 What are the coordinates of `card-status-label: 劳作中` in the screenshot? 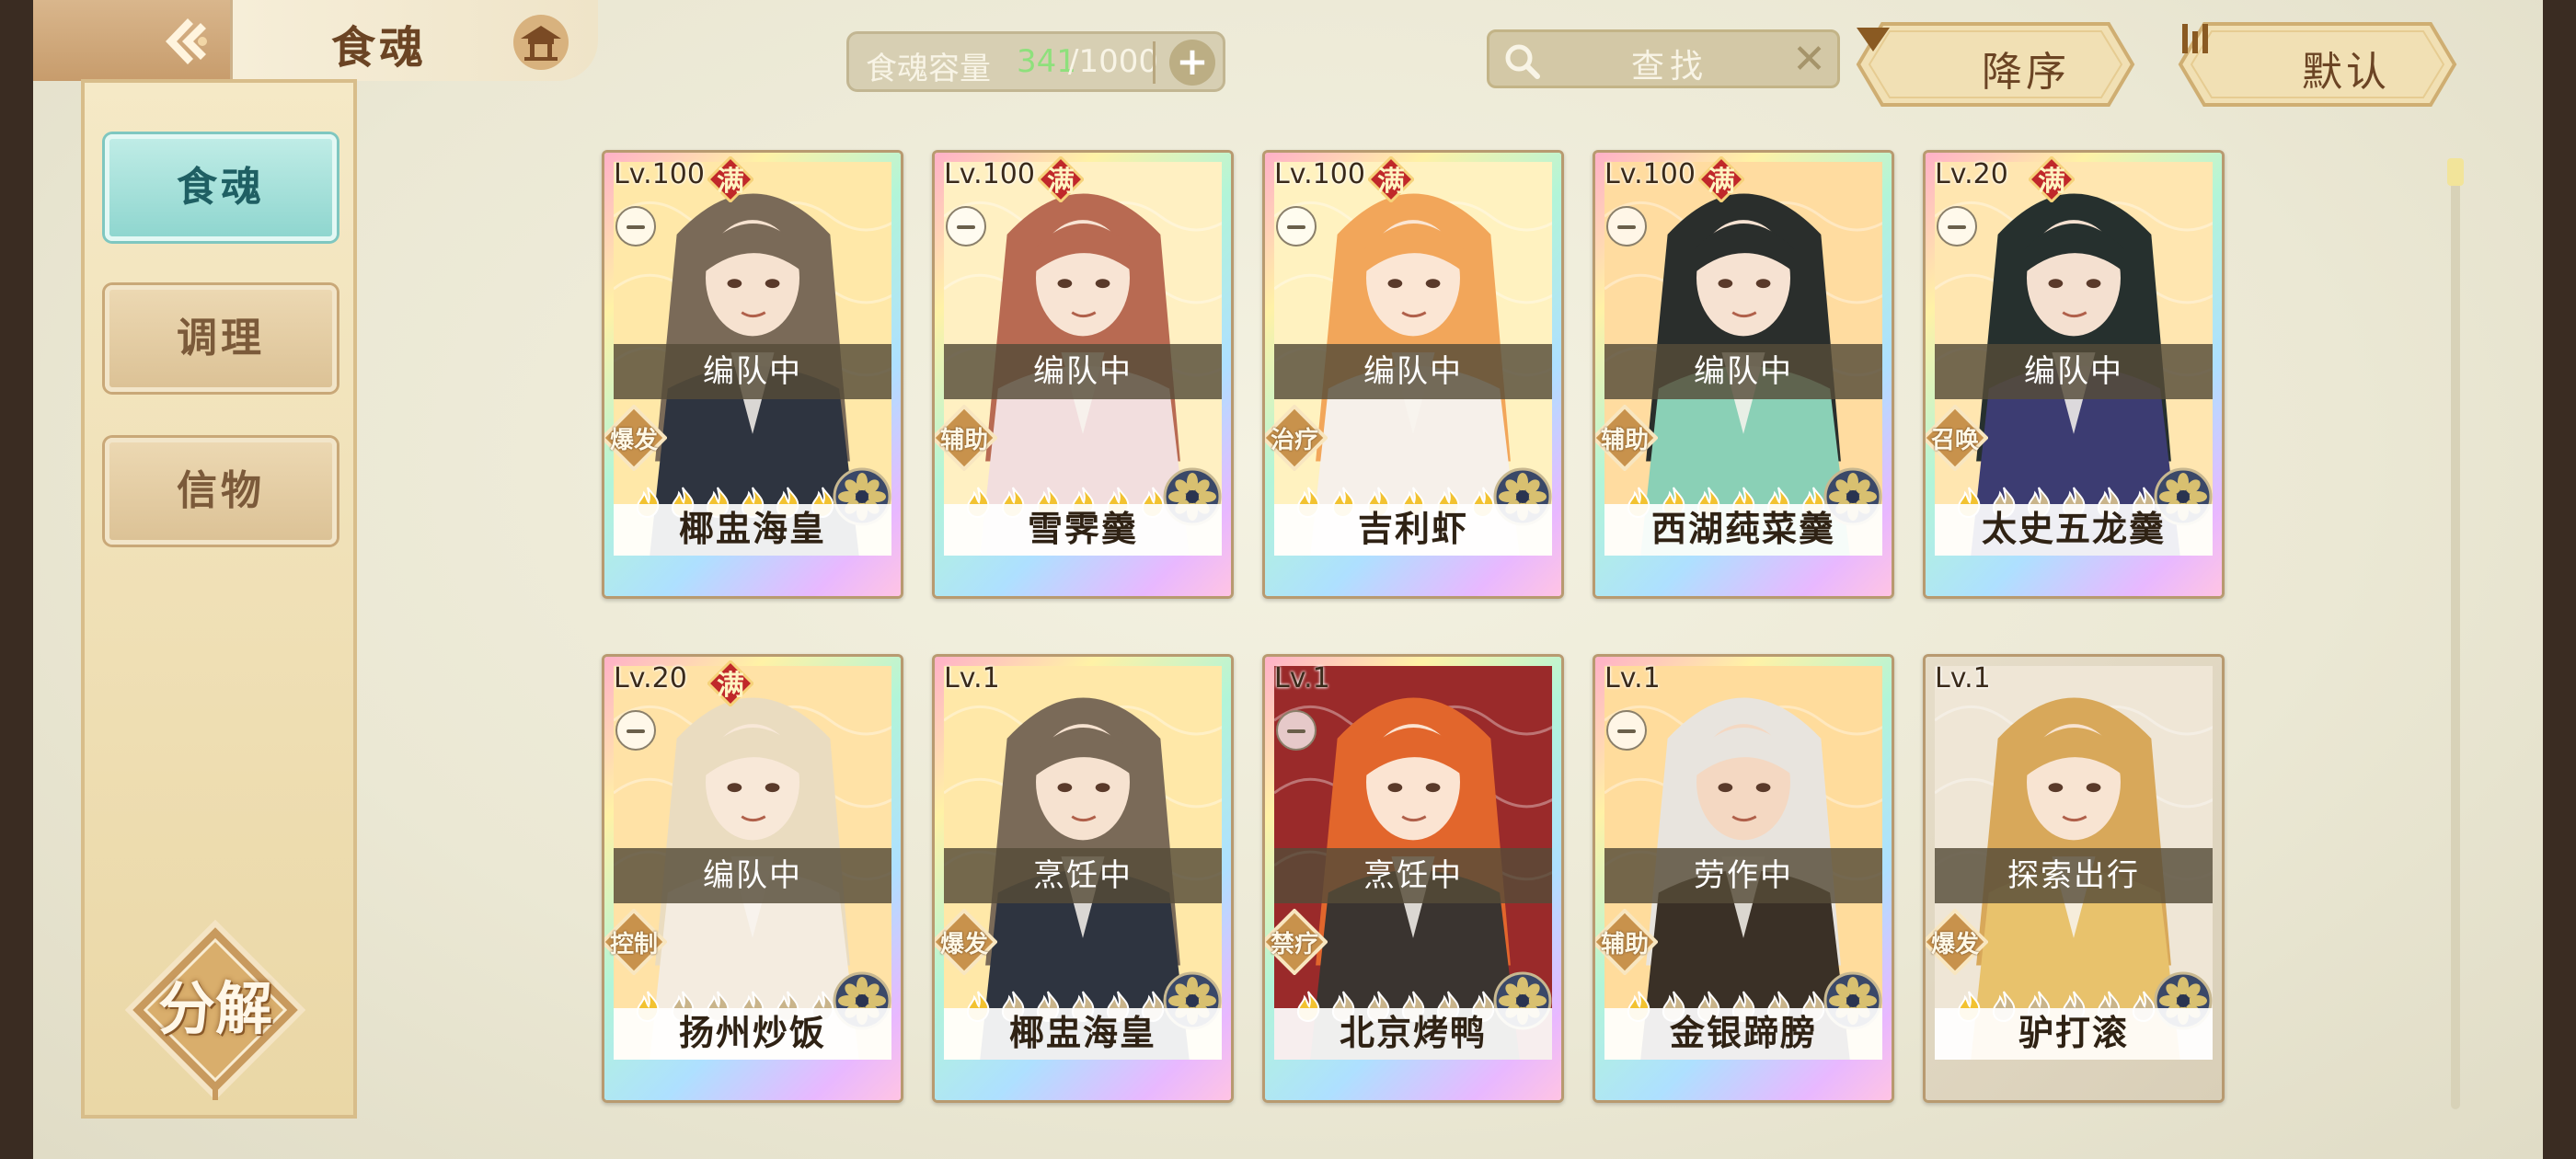 It's located at (1743, 875).